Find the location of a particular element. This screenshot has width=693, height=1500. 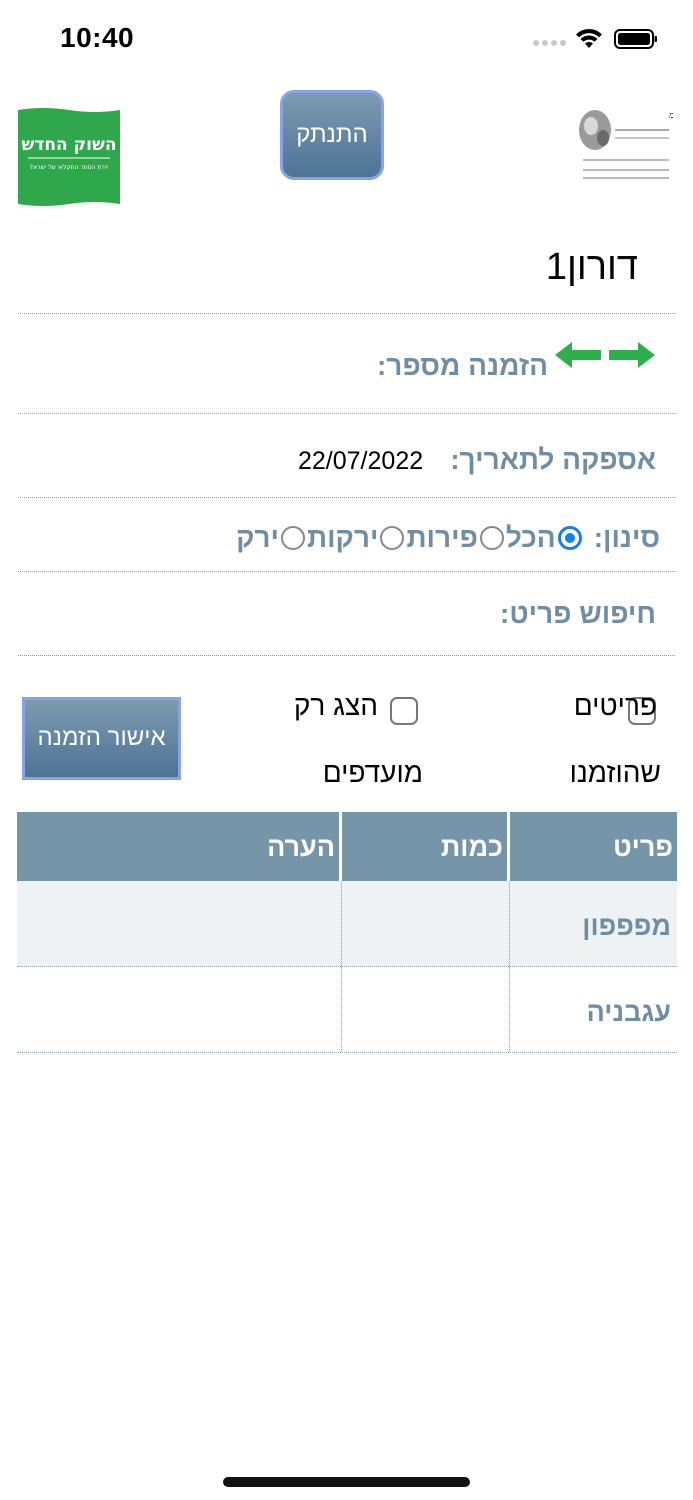

favorites-only-checkbox is located at coordinates (404, 711).